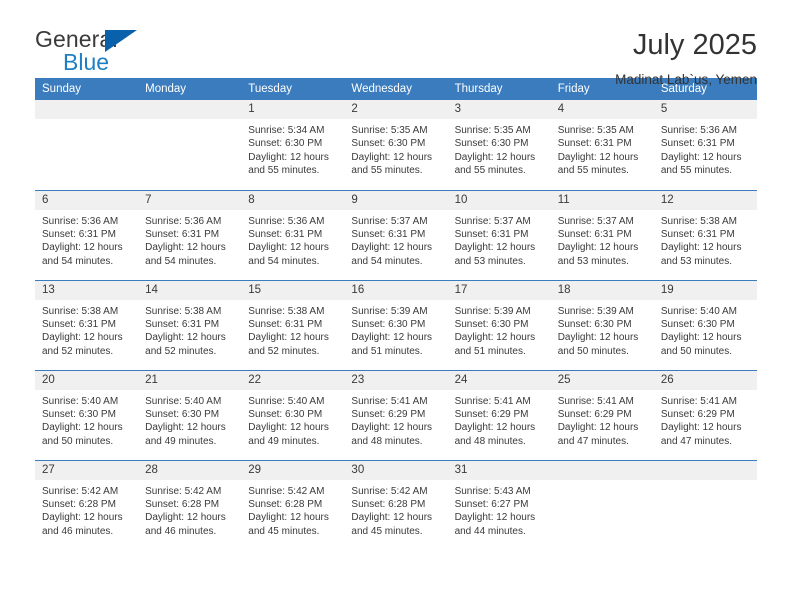 This screenshot has width=792, height=612. Describe the element at coordinates (87, 290) in the screenshot. I see `day-number: 13` at that location.